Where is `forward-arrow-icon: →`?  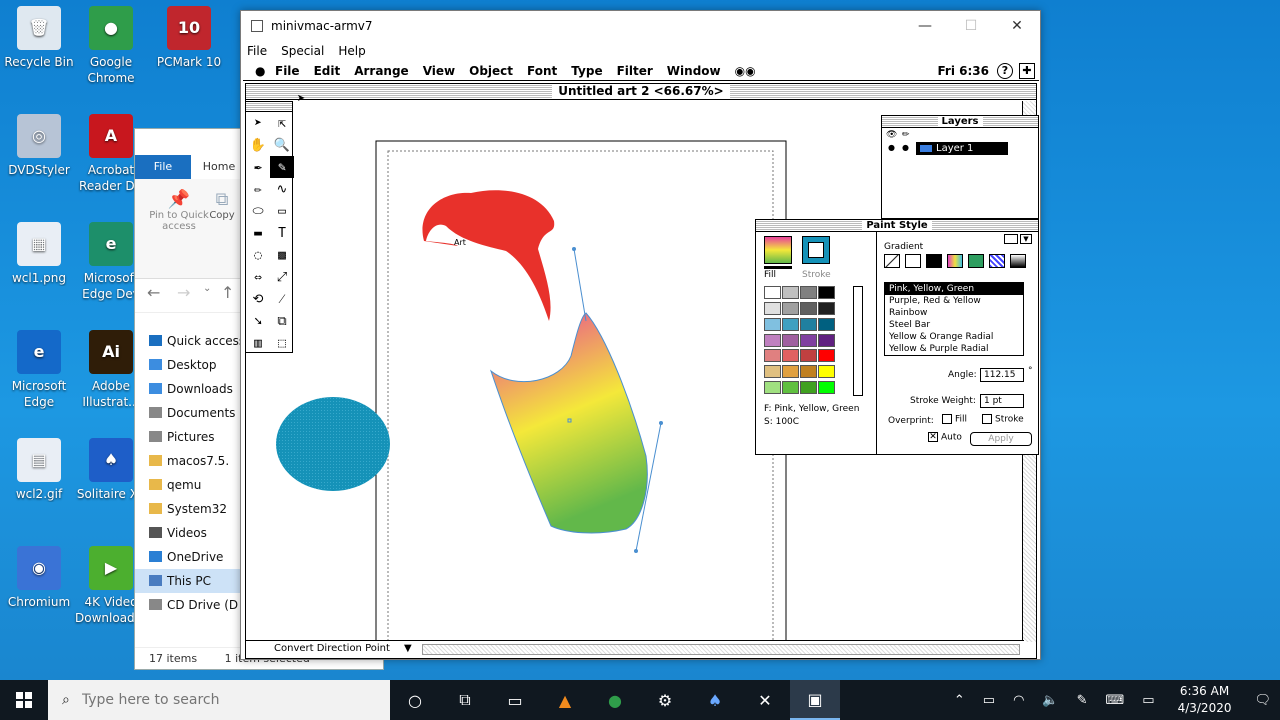 forward-arrow-icon: → is located at coordinates (183, 292).